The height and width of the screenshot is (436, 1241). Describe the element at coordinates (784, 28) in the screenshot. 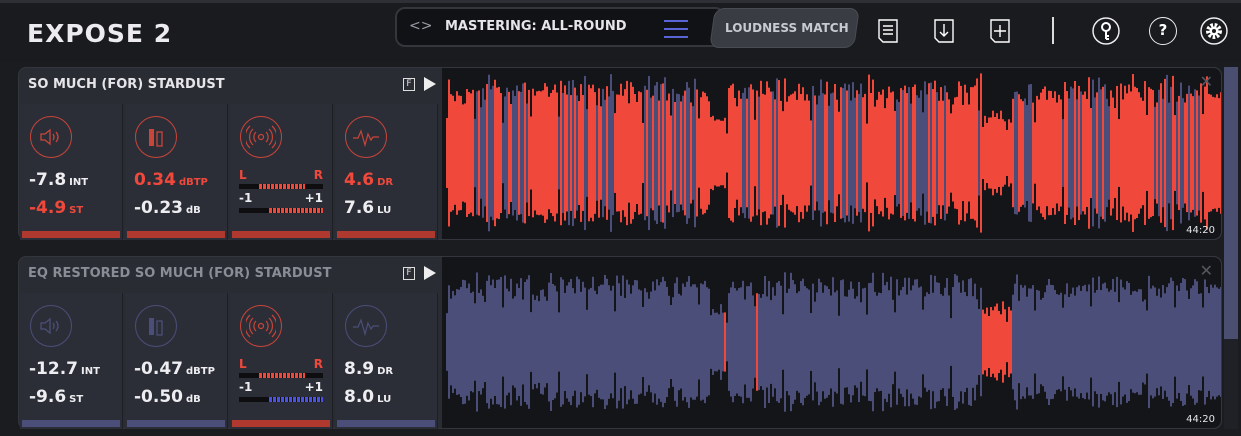

I see `loudness-match-button: LOUDNESS MATCH` at that location.